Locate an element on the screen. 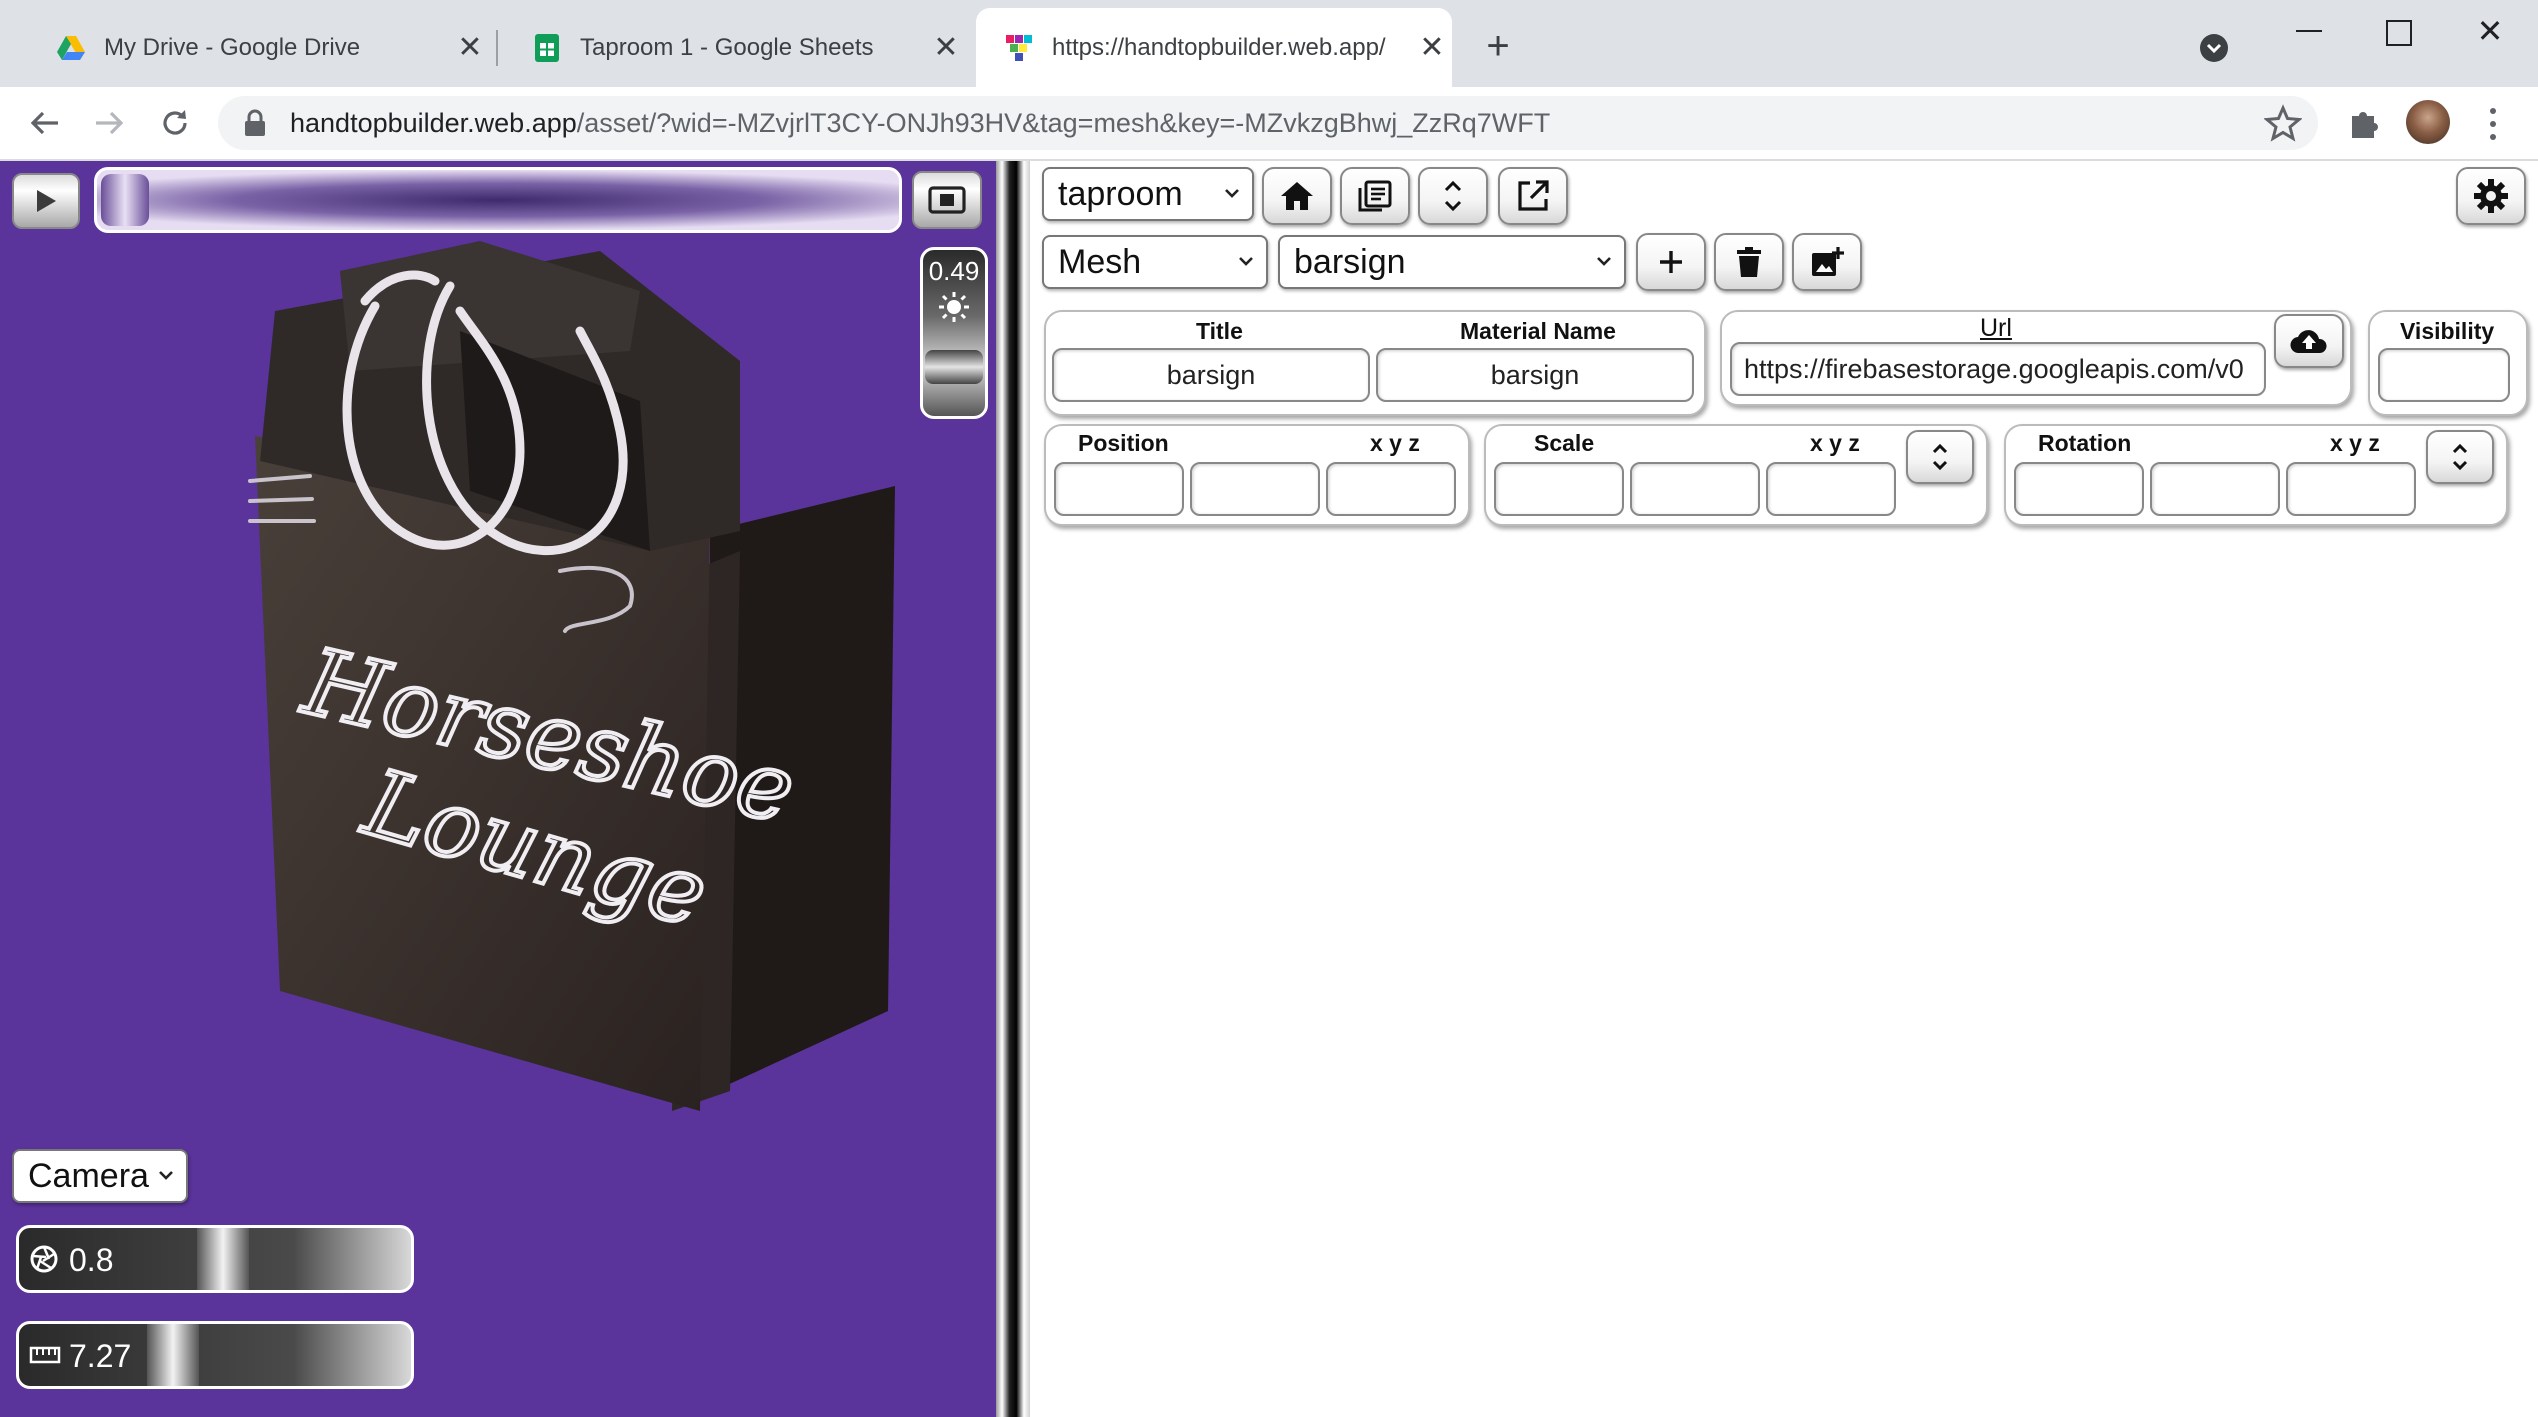 Image resolution: width=2538 pixels, height=1417 pixels. fullscreen-toggle-button is located at coordinates (947, 200).